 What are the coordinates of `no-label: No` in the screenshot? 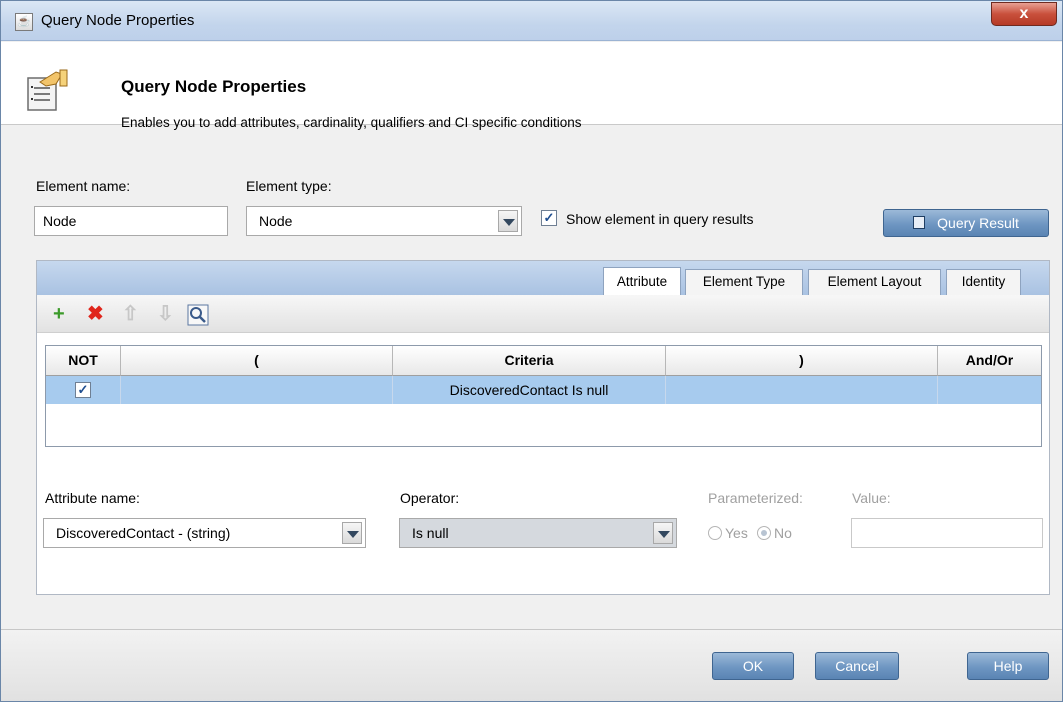 It's located at (783, 533).